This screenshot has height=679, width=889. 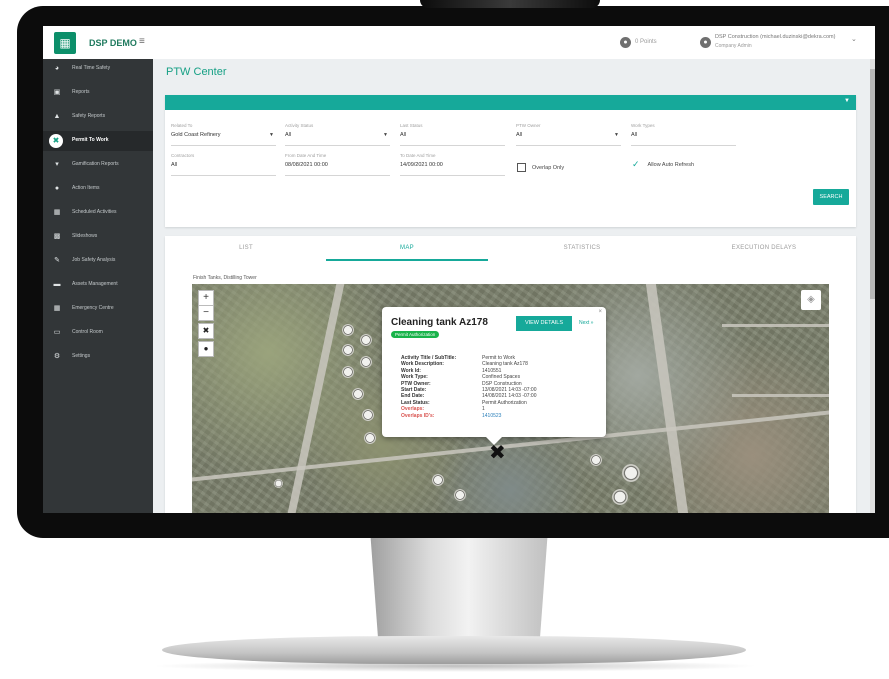 What do you see at coordinates (643, 125) in the screenshot?
I see `field-label: Work Types` at bounding box center [643, 125].